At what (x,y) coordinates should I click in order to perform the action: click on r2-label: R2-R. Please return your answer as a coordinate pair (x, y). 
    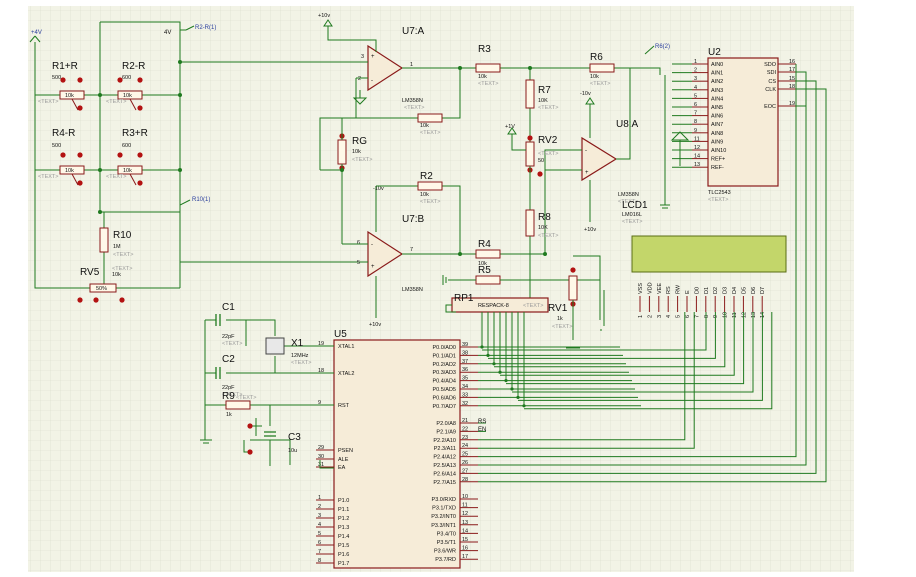
    Looking at the image, I should click on (133, 66).